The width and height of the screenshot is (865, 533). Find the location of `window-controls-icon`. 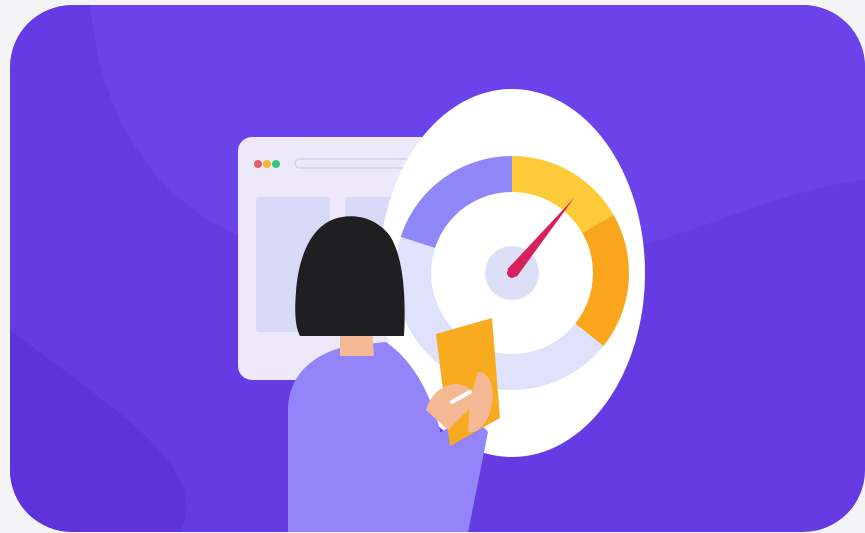

window-controls-icon is located at coordinates (267, 164).